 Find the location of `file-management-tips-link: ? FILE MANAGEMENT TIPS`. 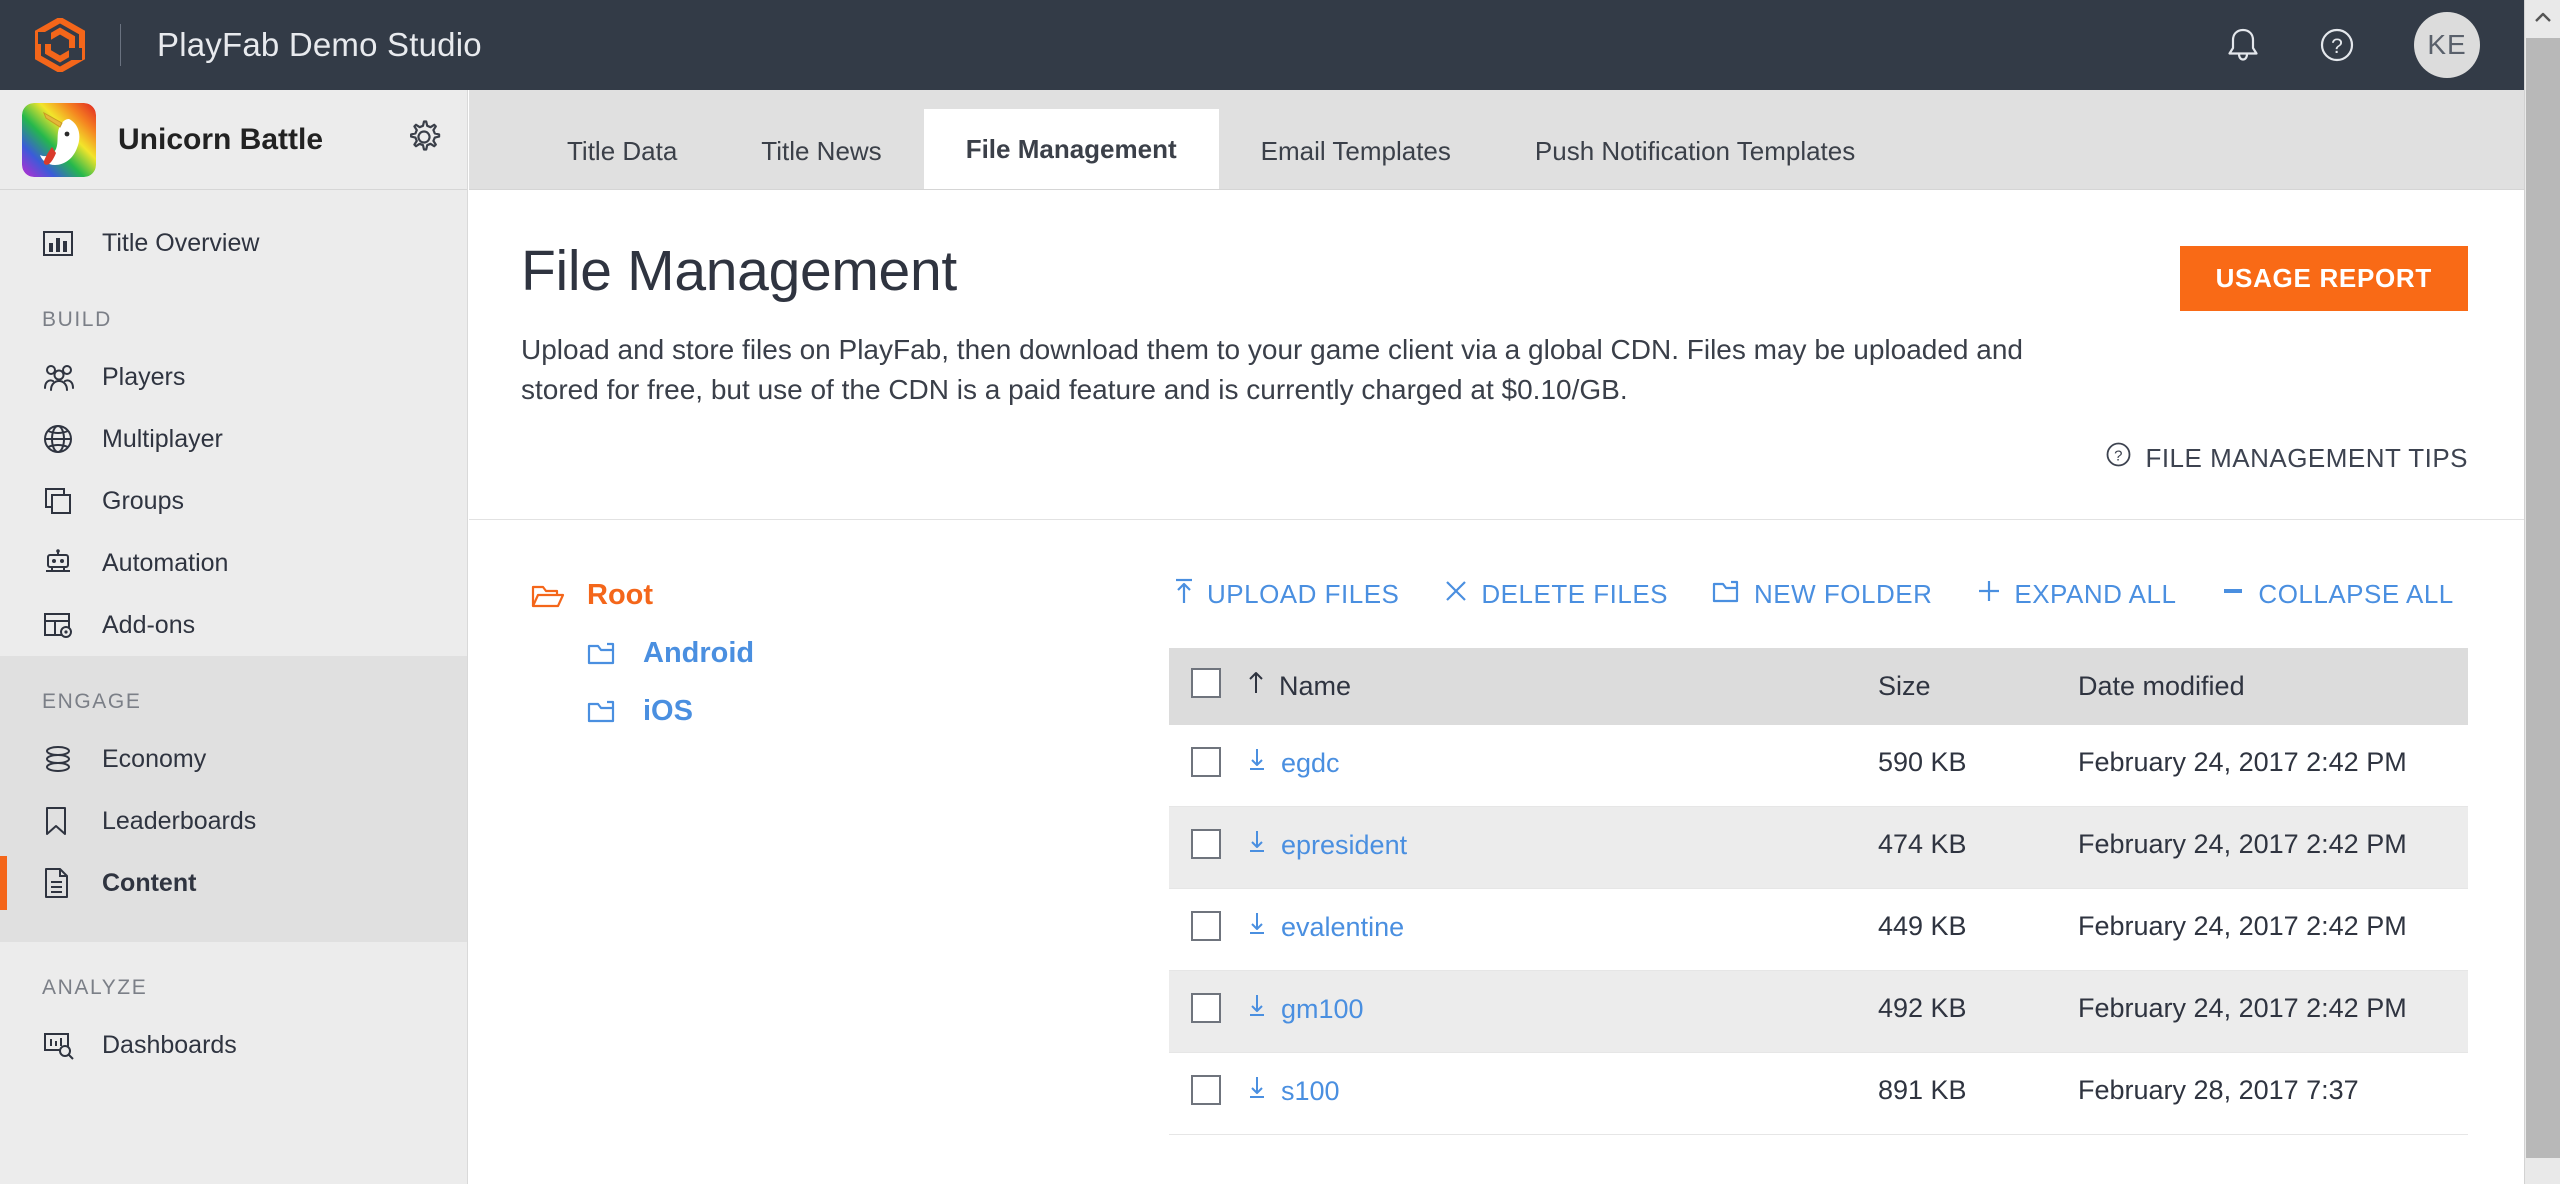

file-management-tips-link: ? FILE MANAGEMENT TIPS is located at coordinates (2286, 458).